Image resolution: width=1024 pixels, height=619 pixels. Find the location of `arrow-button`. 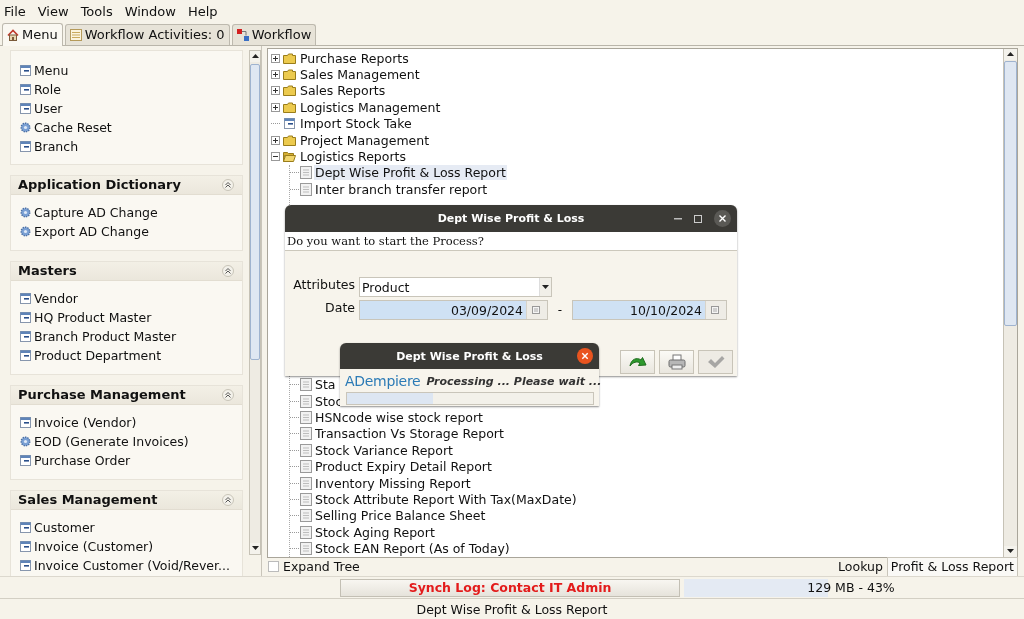

arrow-button is located at coordinates (637, 362).